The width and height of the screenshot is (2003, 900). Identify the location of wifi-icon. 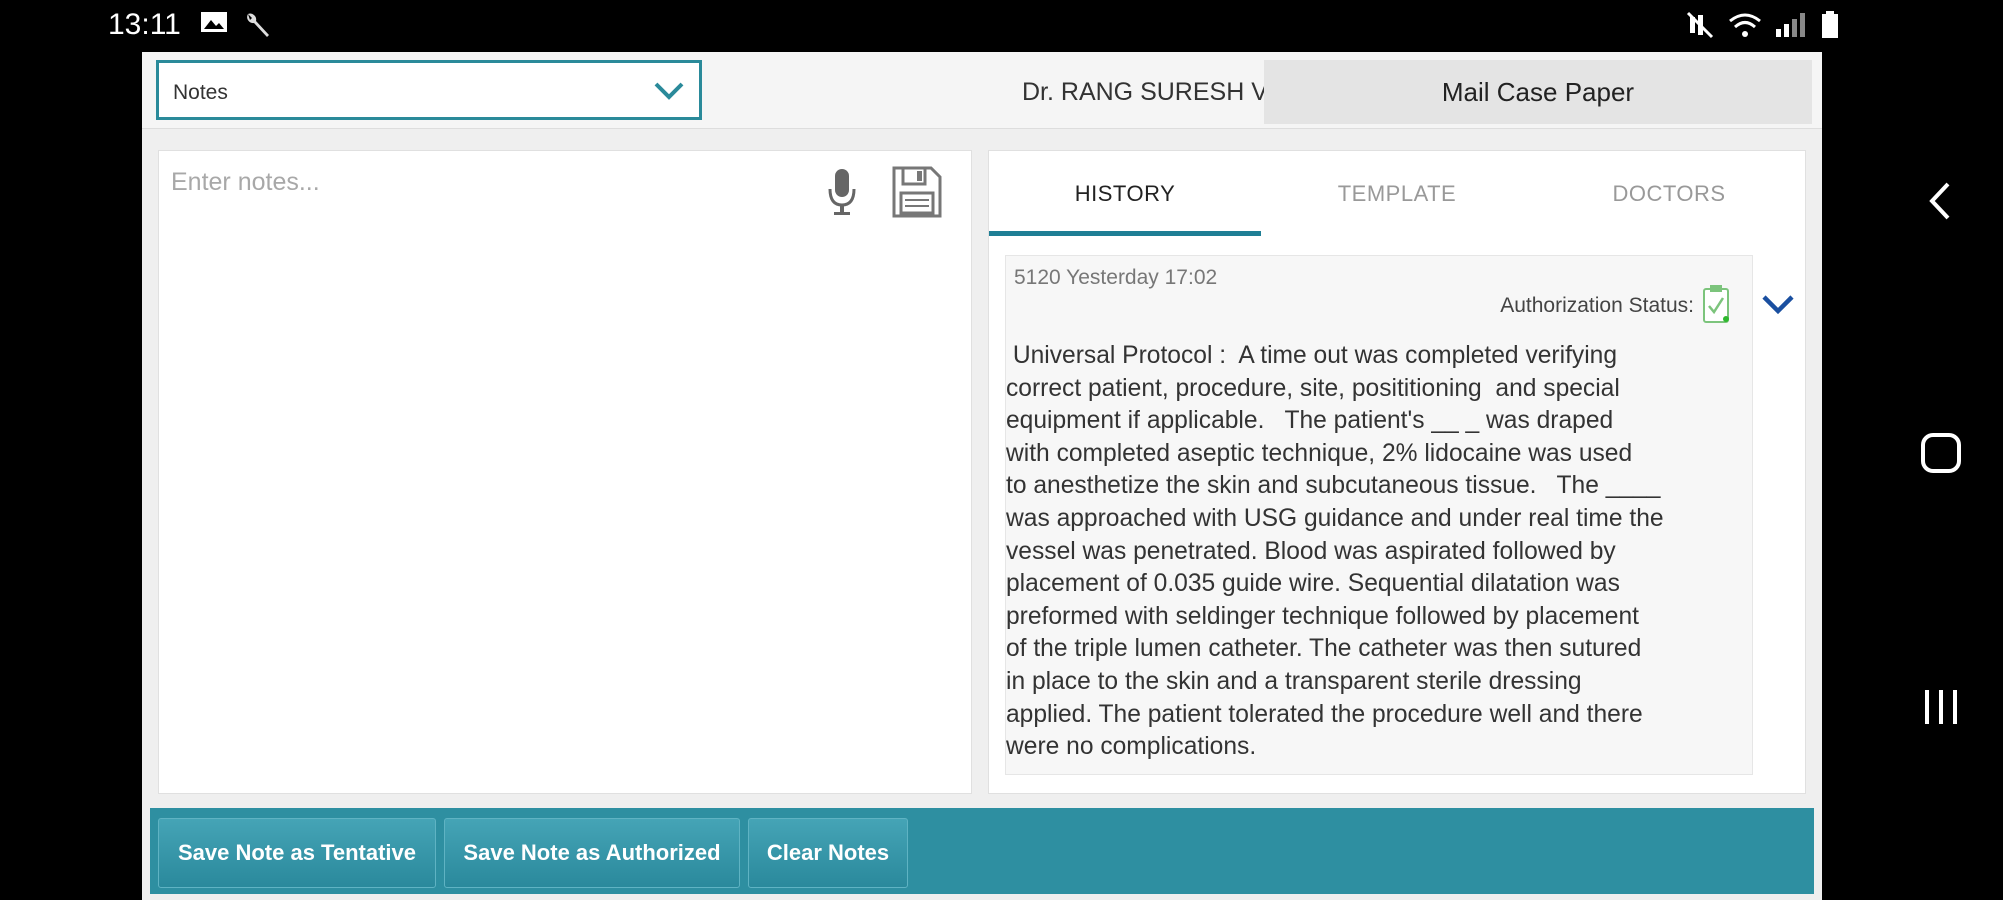
(1745, 25).